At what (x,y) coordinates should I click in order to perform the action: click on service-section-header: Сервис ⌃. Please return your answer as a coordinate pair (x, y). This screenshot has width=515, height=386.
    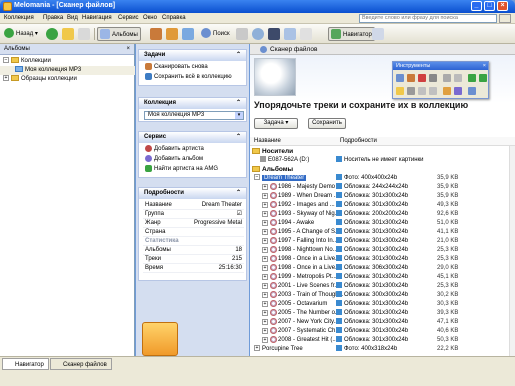
    Looking at the image, I should click on (192, 137).